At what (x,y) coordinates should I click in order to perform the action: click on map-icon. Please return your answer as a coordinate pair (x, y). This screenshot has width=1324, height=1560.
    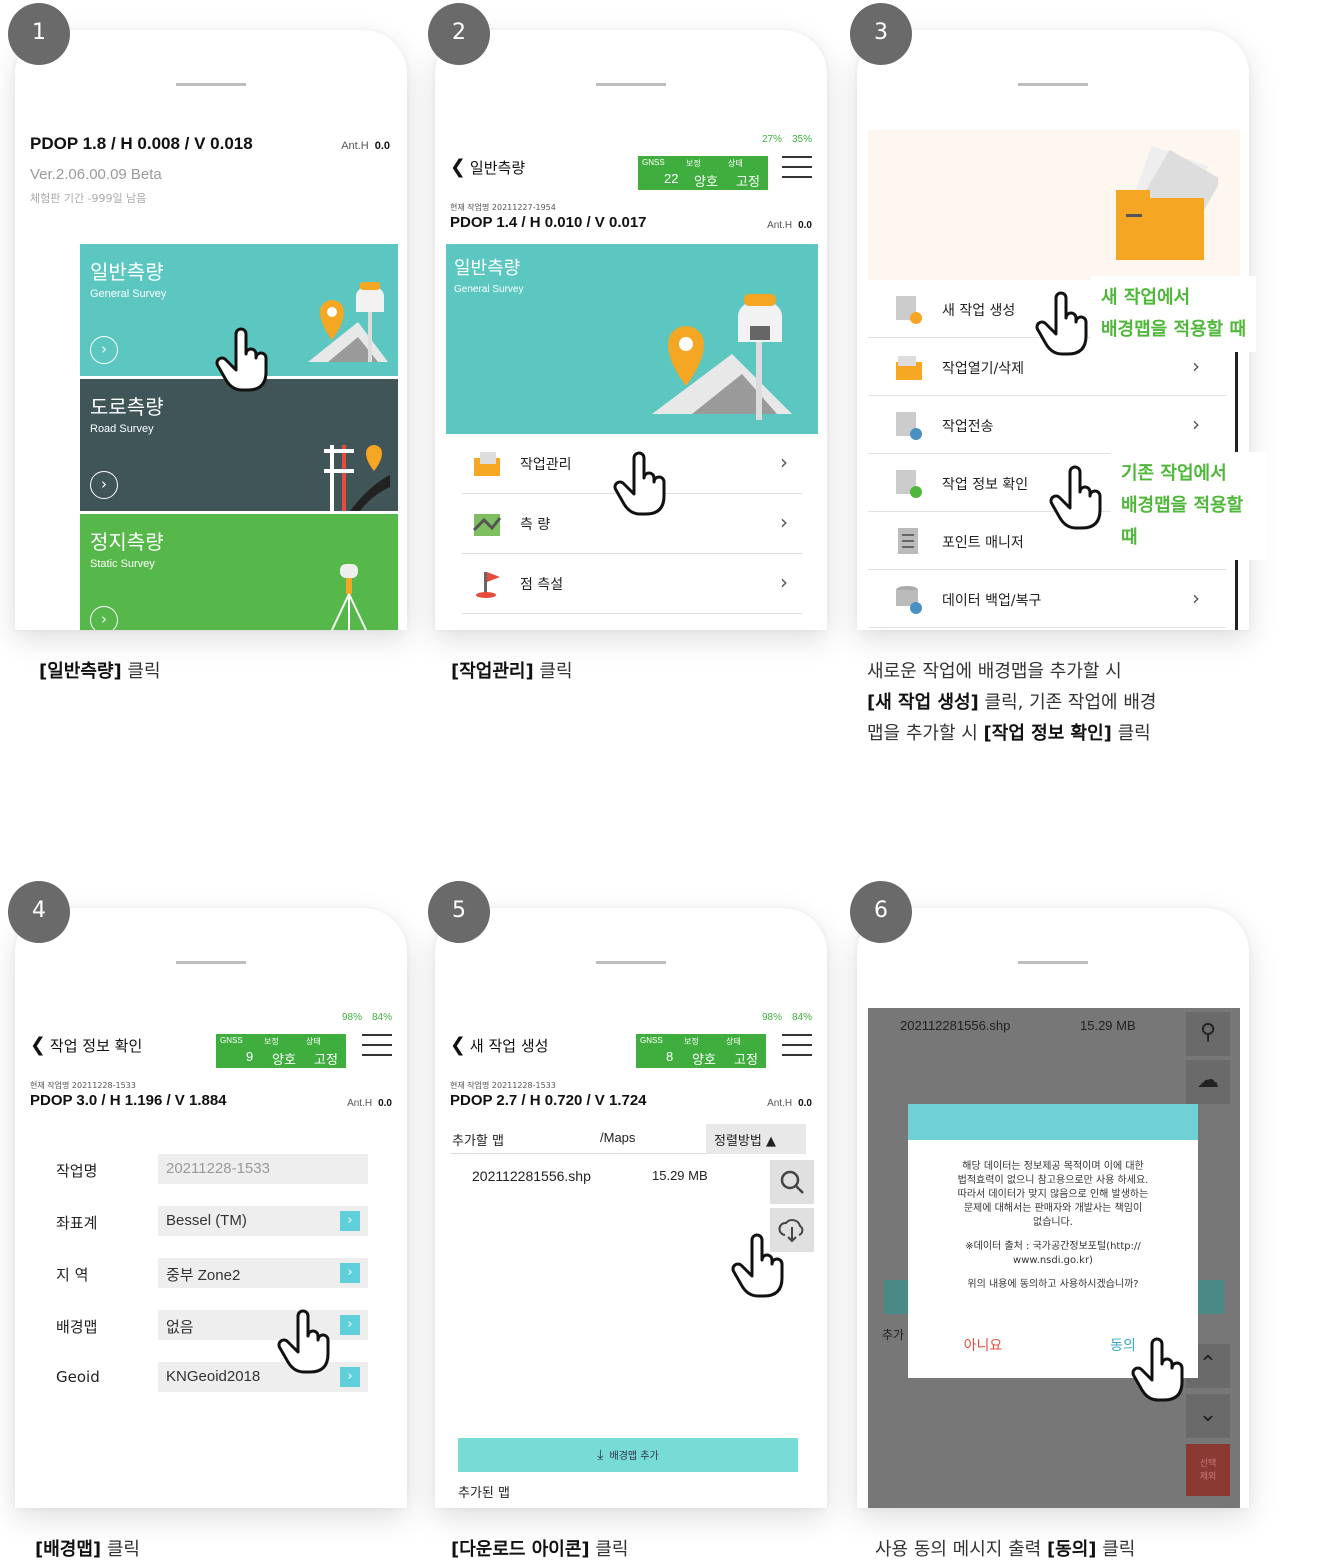
    Looking at the image, I should click on (487, 525).